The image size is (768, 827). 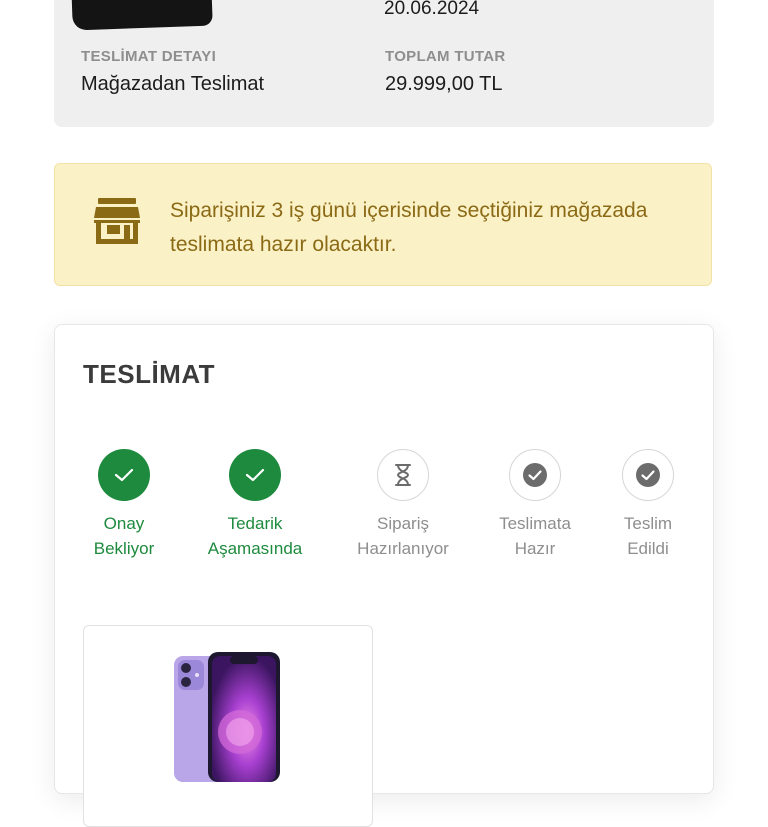 What do you see at coordinates (117, 221) in the screenshot?
I see `store-icon` at bounding box center [117, 221].